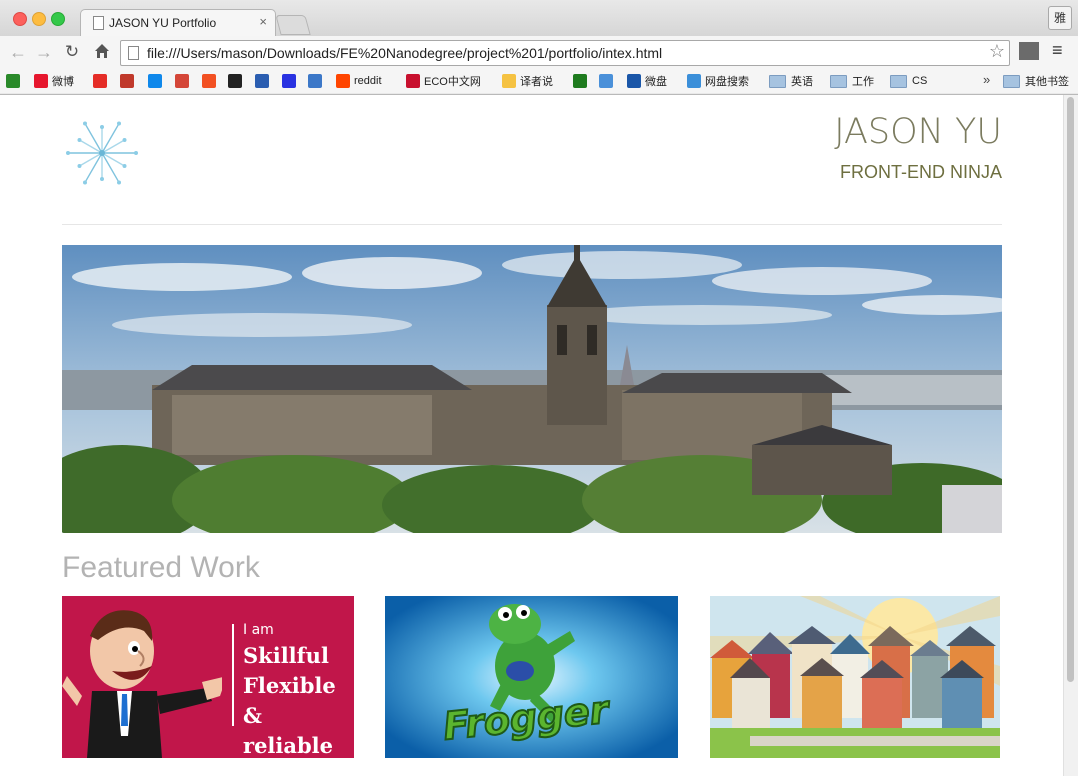  I want to click on bookmark-item: 译者说, so click(527, 81).